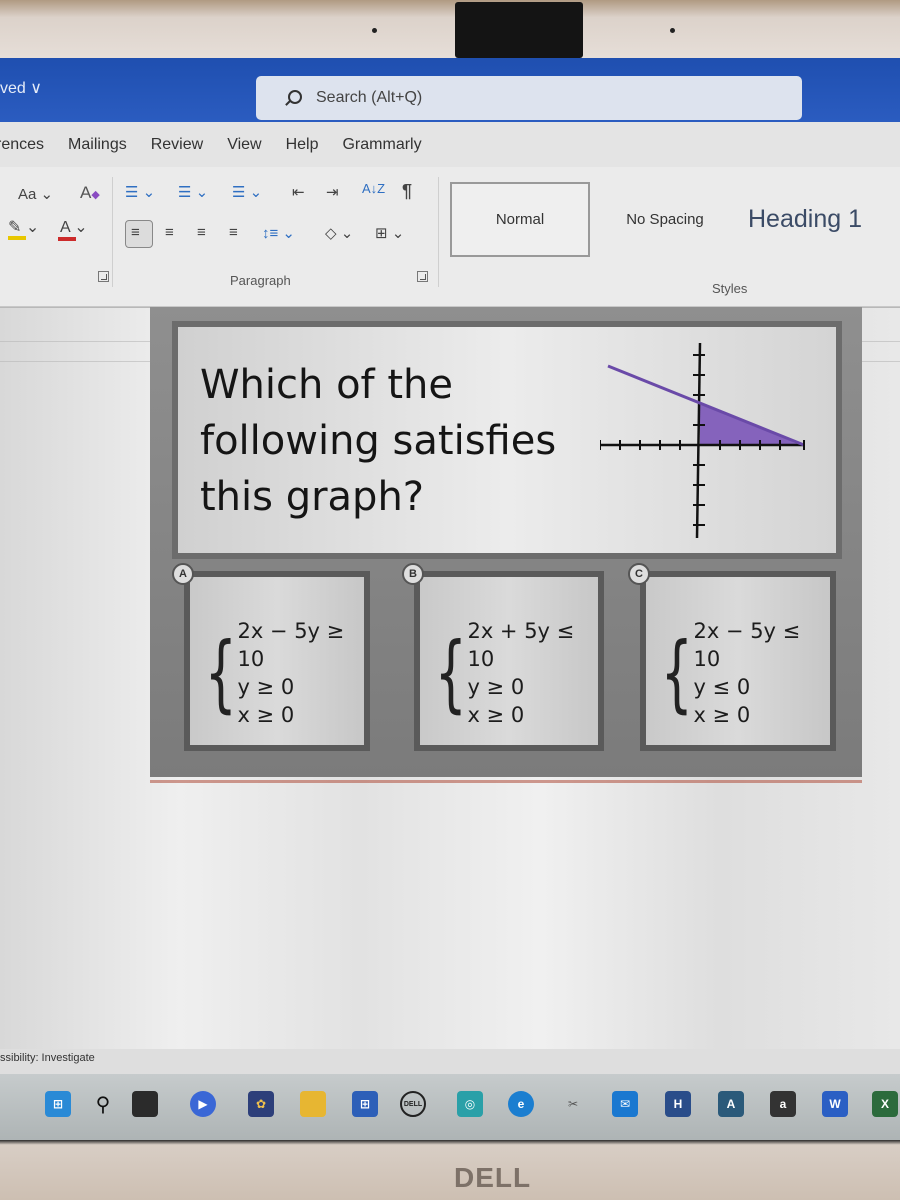 Image resolution: width=900 pixels, height=1200 pixels. I want to click on dell-app-icon: DELL, so click(413, 1104).